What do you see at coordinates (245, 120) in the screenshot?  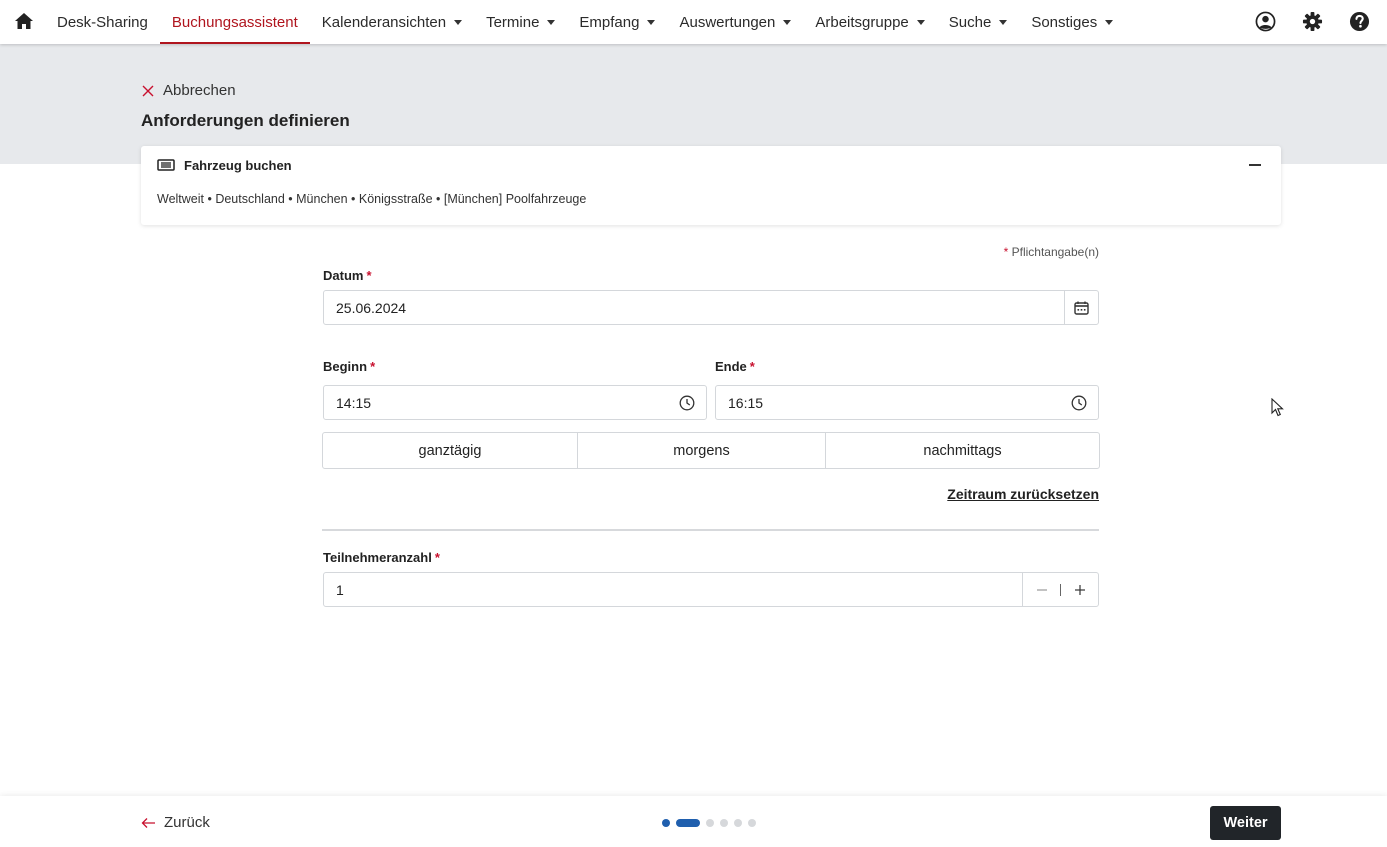 I see `page-title: Anforderungen definieren` at bounding box center [245, 120].